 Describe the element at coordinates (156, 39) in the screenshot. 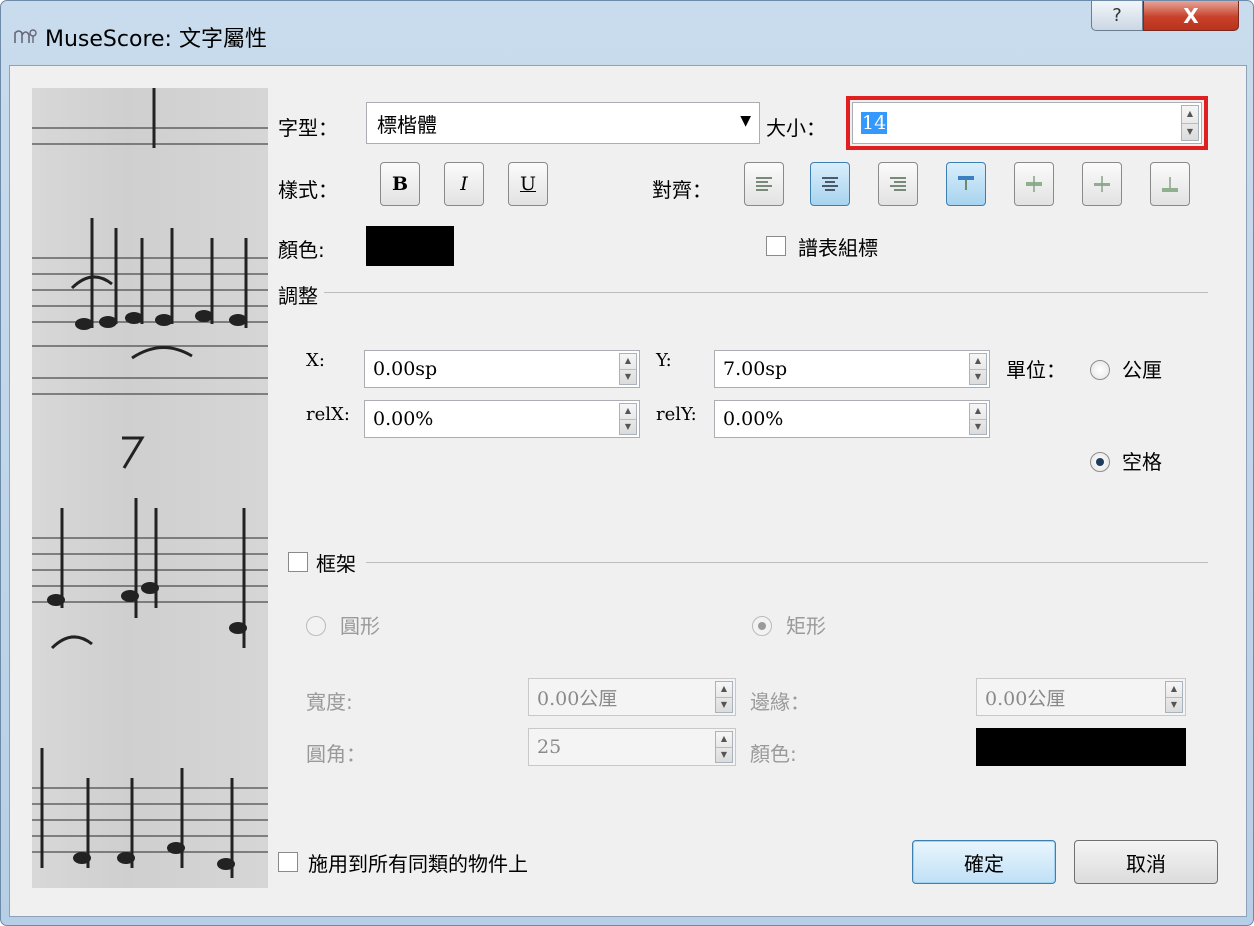

I see `window-title: MuseScore: 文字屬性` at that location.